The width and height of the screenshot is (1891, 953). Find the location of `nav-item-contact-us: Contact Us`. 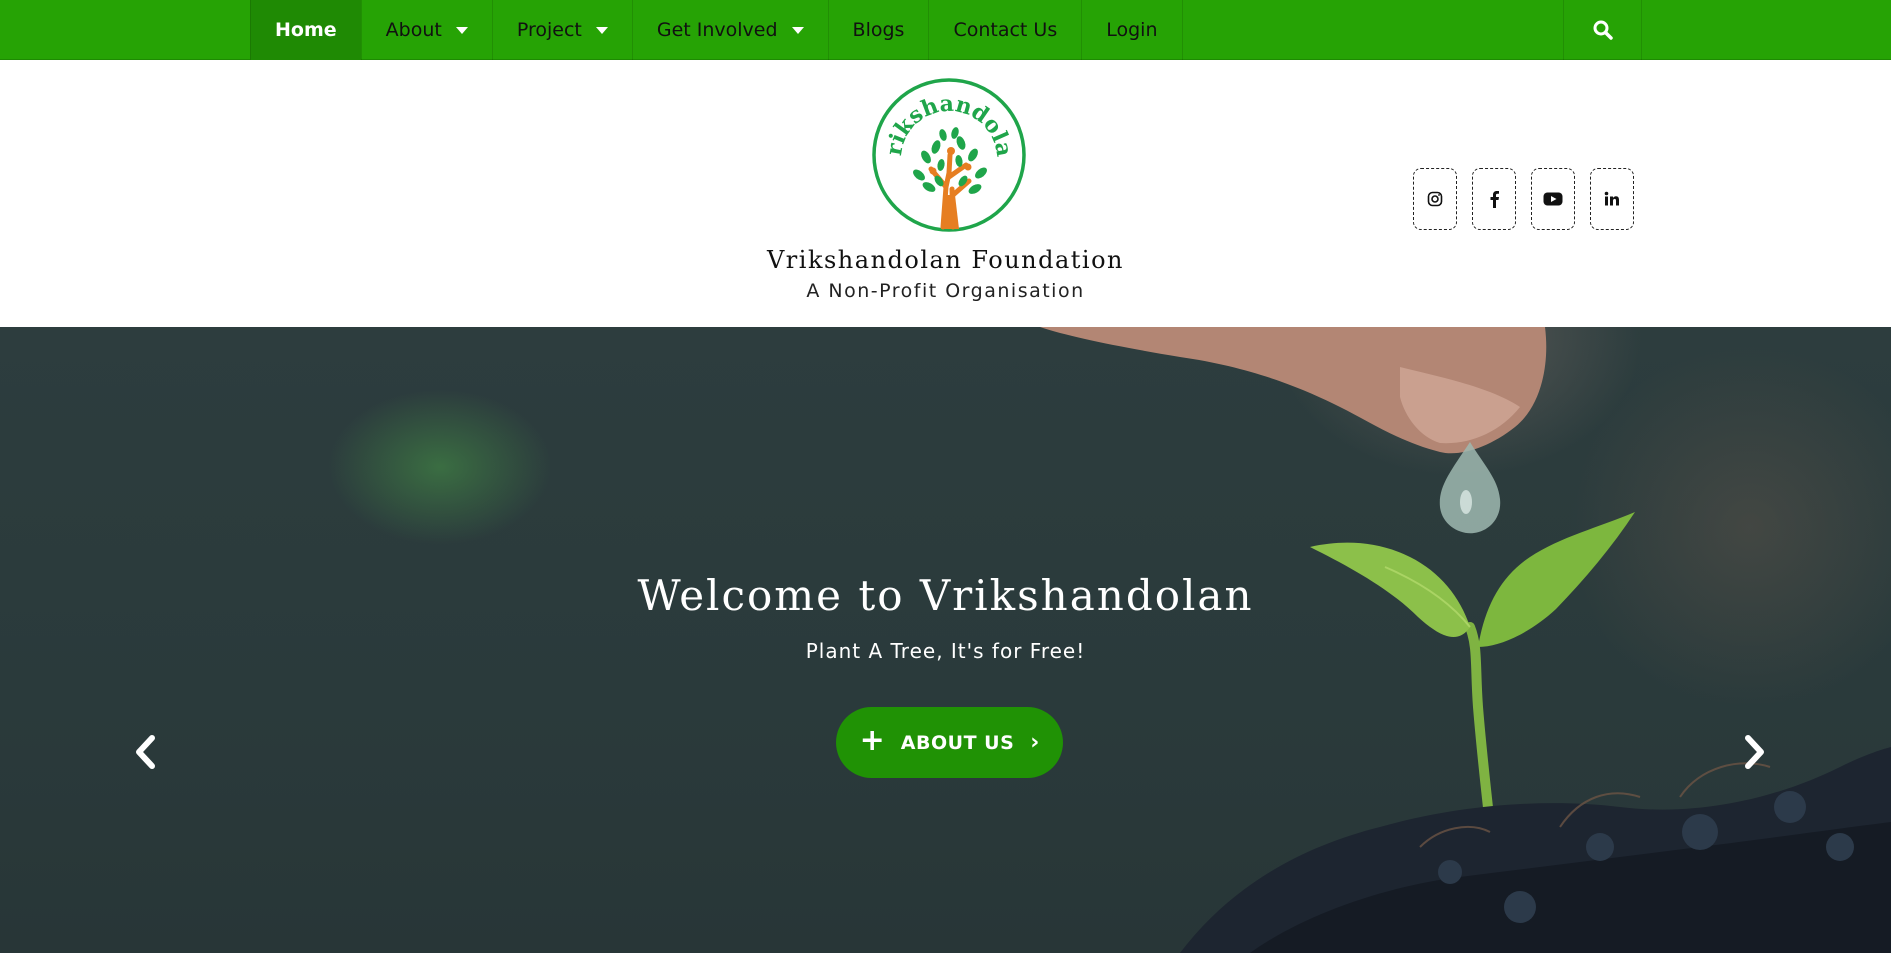

nav-item-contact-us: Contact Us is located at coordinates (1004, 30).